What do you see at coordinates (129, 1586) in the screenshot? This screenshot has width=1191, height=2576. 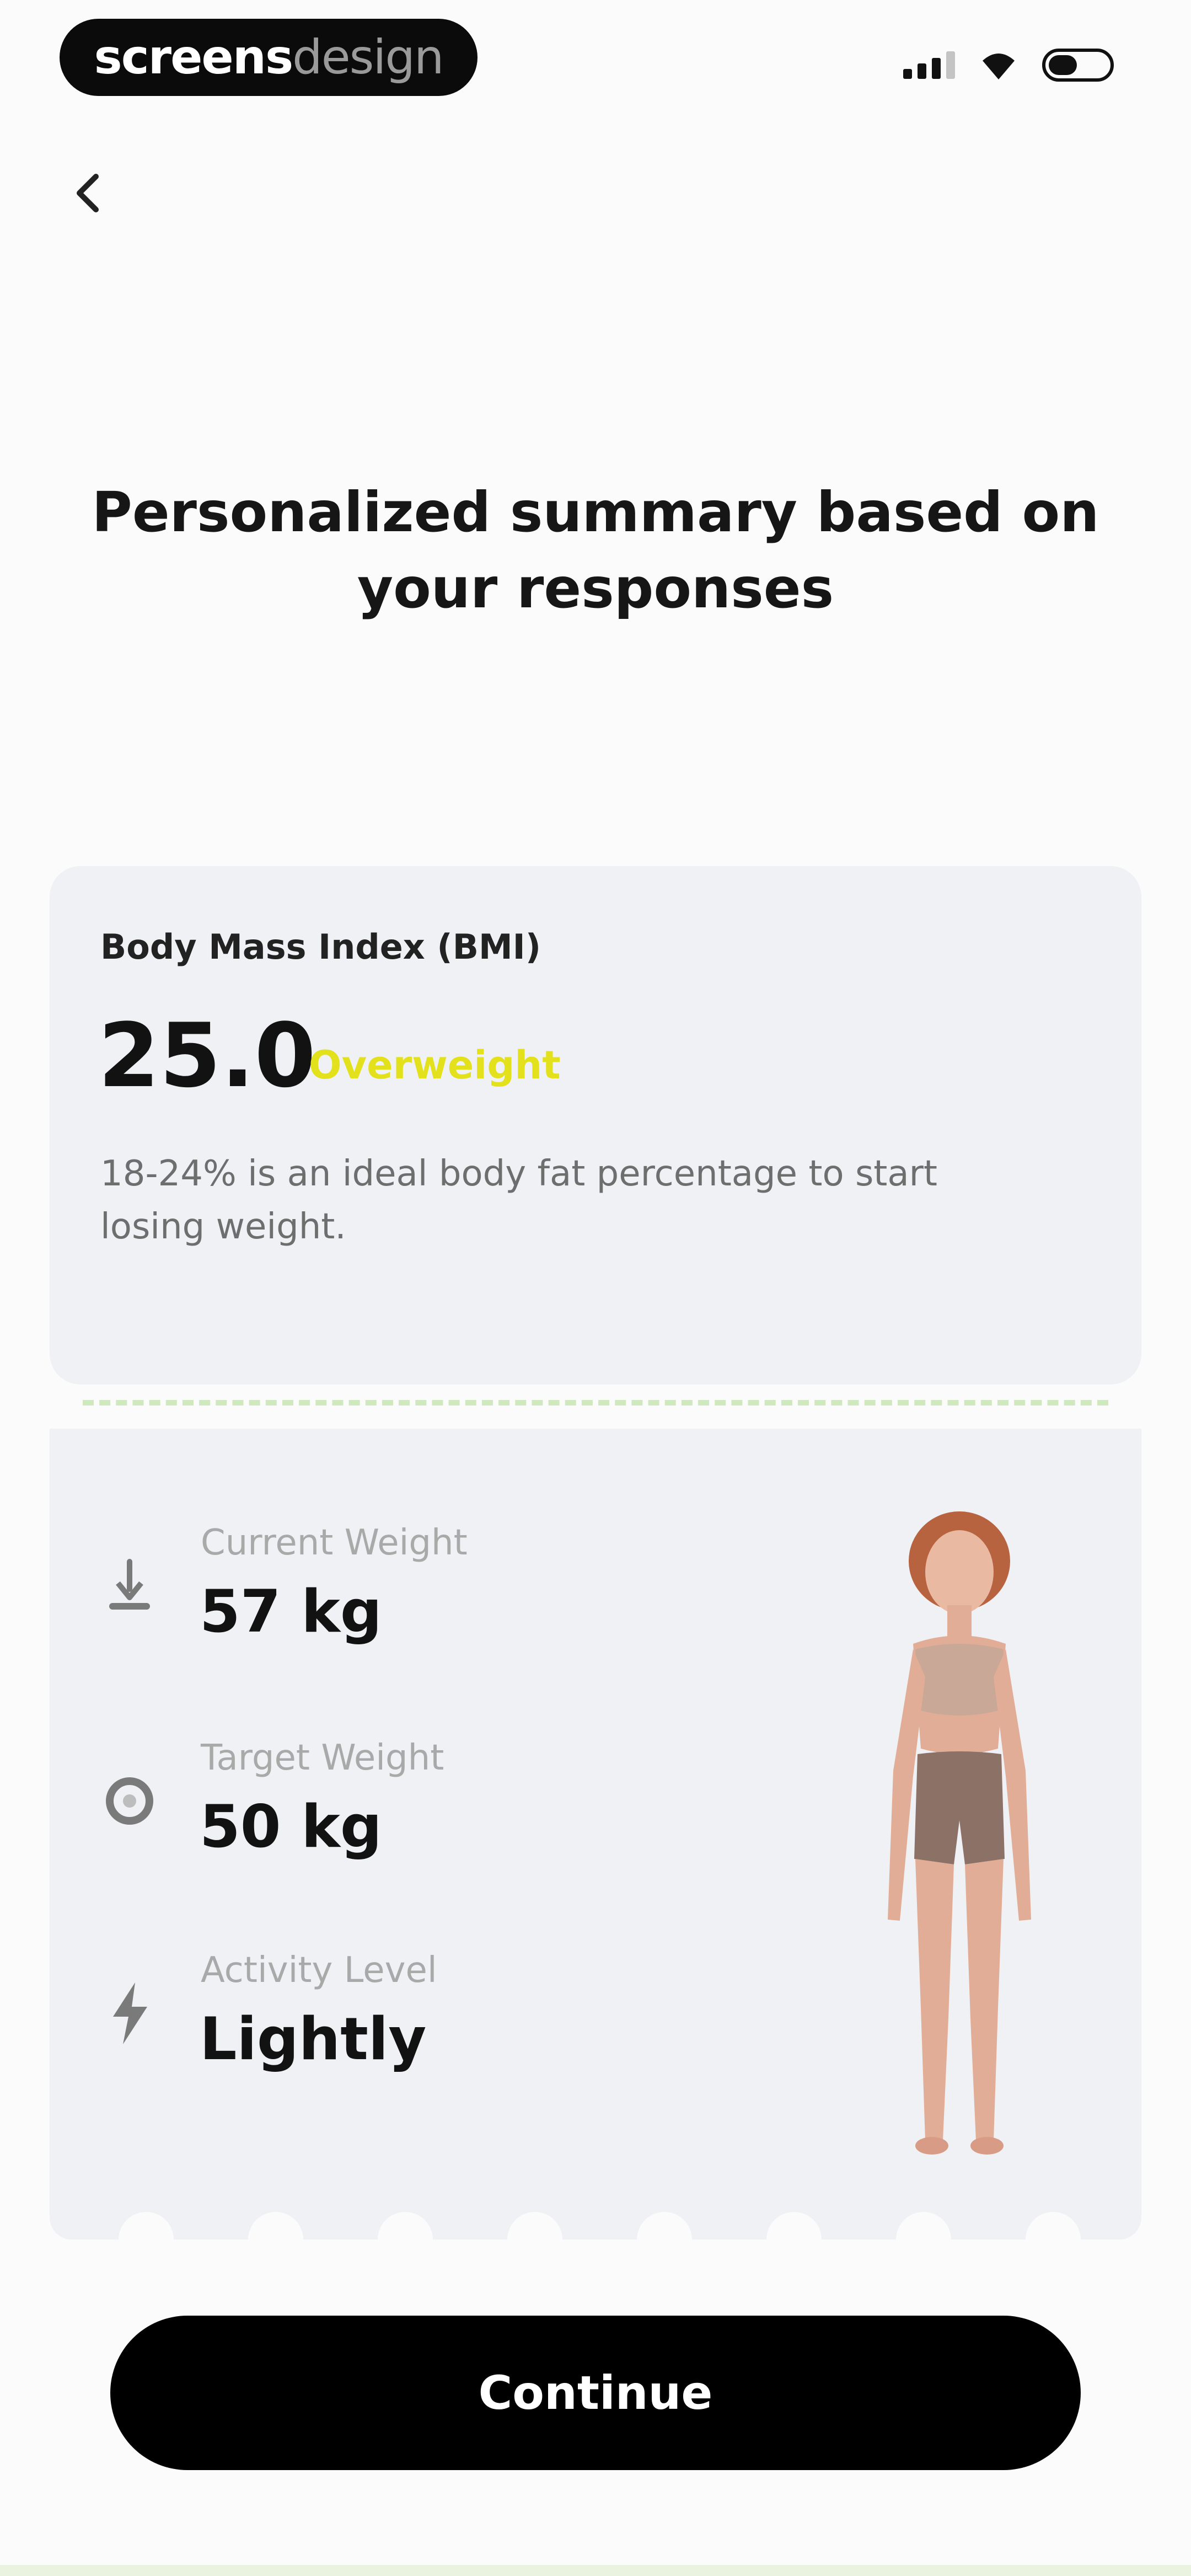 I see `scale-icon` at bounding box center [129, 1586].